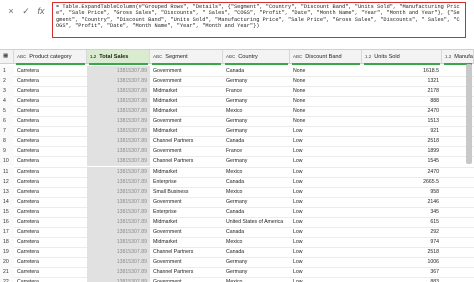  What do you see at coordinates (11, 11) in the screenshot?
I see `cancel-icon: ×` at bounding box center [11, 11].